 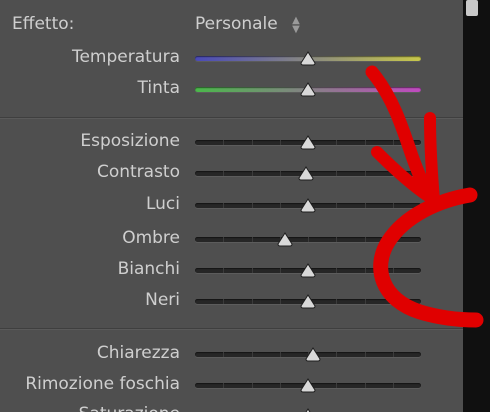 I want to click on scrollbar-thumb, so click(x=472, y=8).